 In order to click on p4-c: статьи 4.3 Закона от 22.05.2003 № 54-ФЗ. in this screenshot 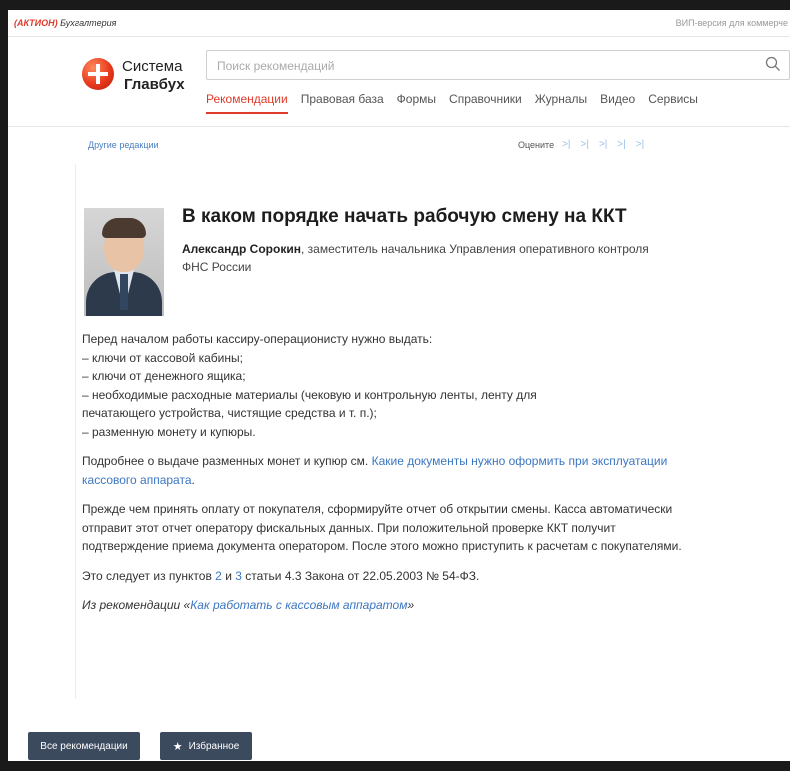, I will do `click(360, 575)`.